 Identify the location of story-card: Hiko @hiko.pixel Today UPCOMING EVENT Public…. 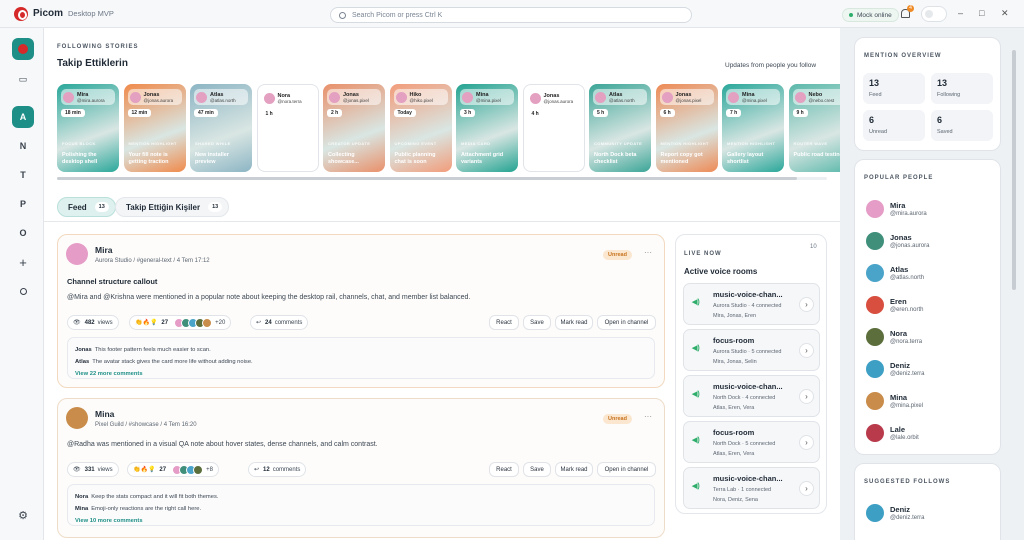
(420, 128).